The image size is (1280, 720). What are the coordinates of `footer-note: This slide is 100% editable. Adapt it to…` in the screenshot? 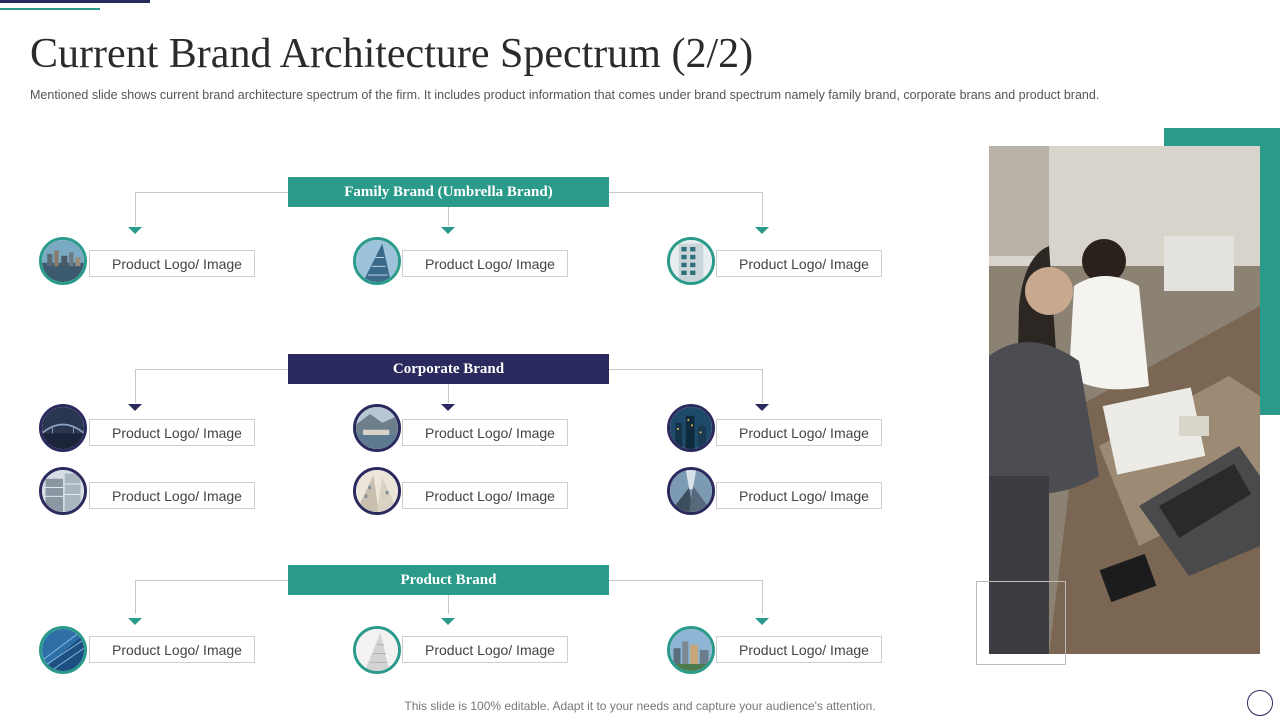 It's located at (640, 706).